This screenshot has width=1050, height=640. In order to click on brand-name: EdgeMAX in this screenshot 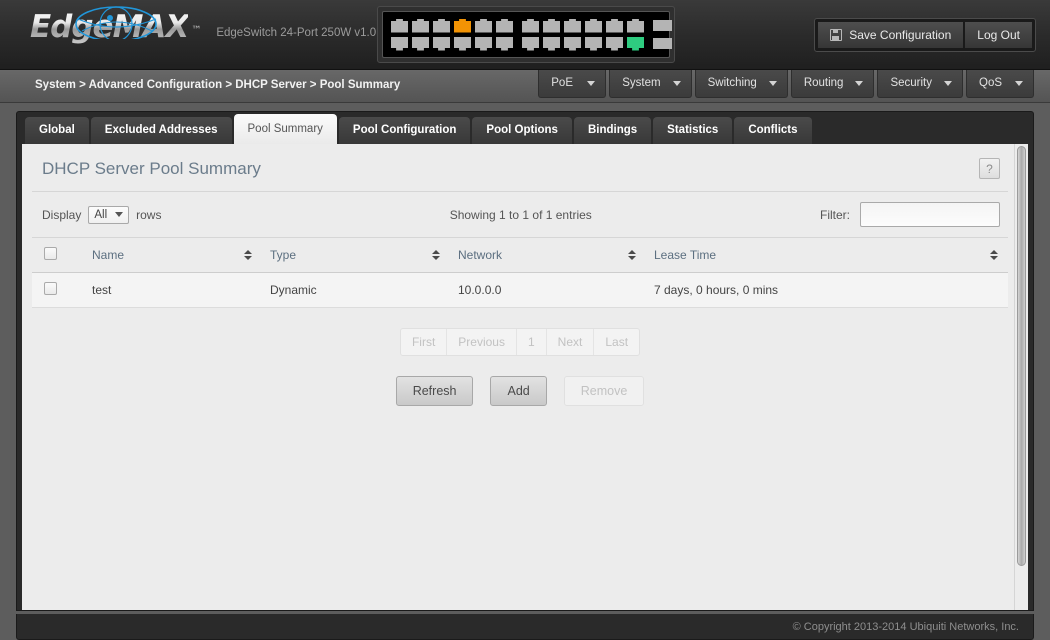, I will do `click(109, 27)`.